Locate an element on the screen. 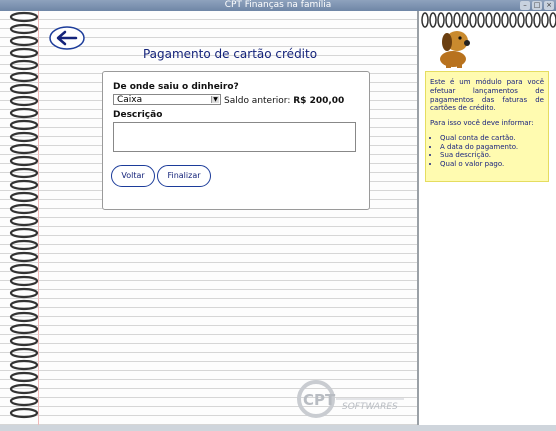  back-arrow-icon is located at coordinates (67, 38).